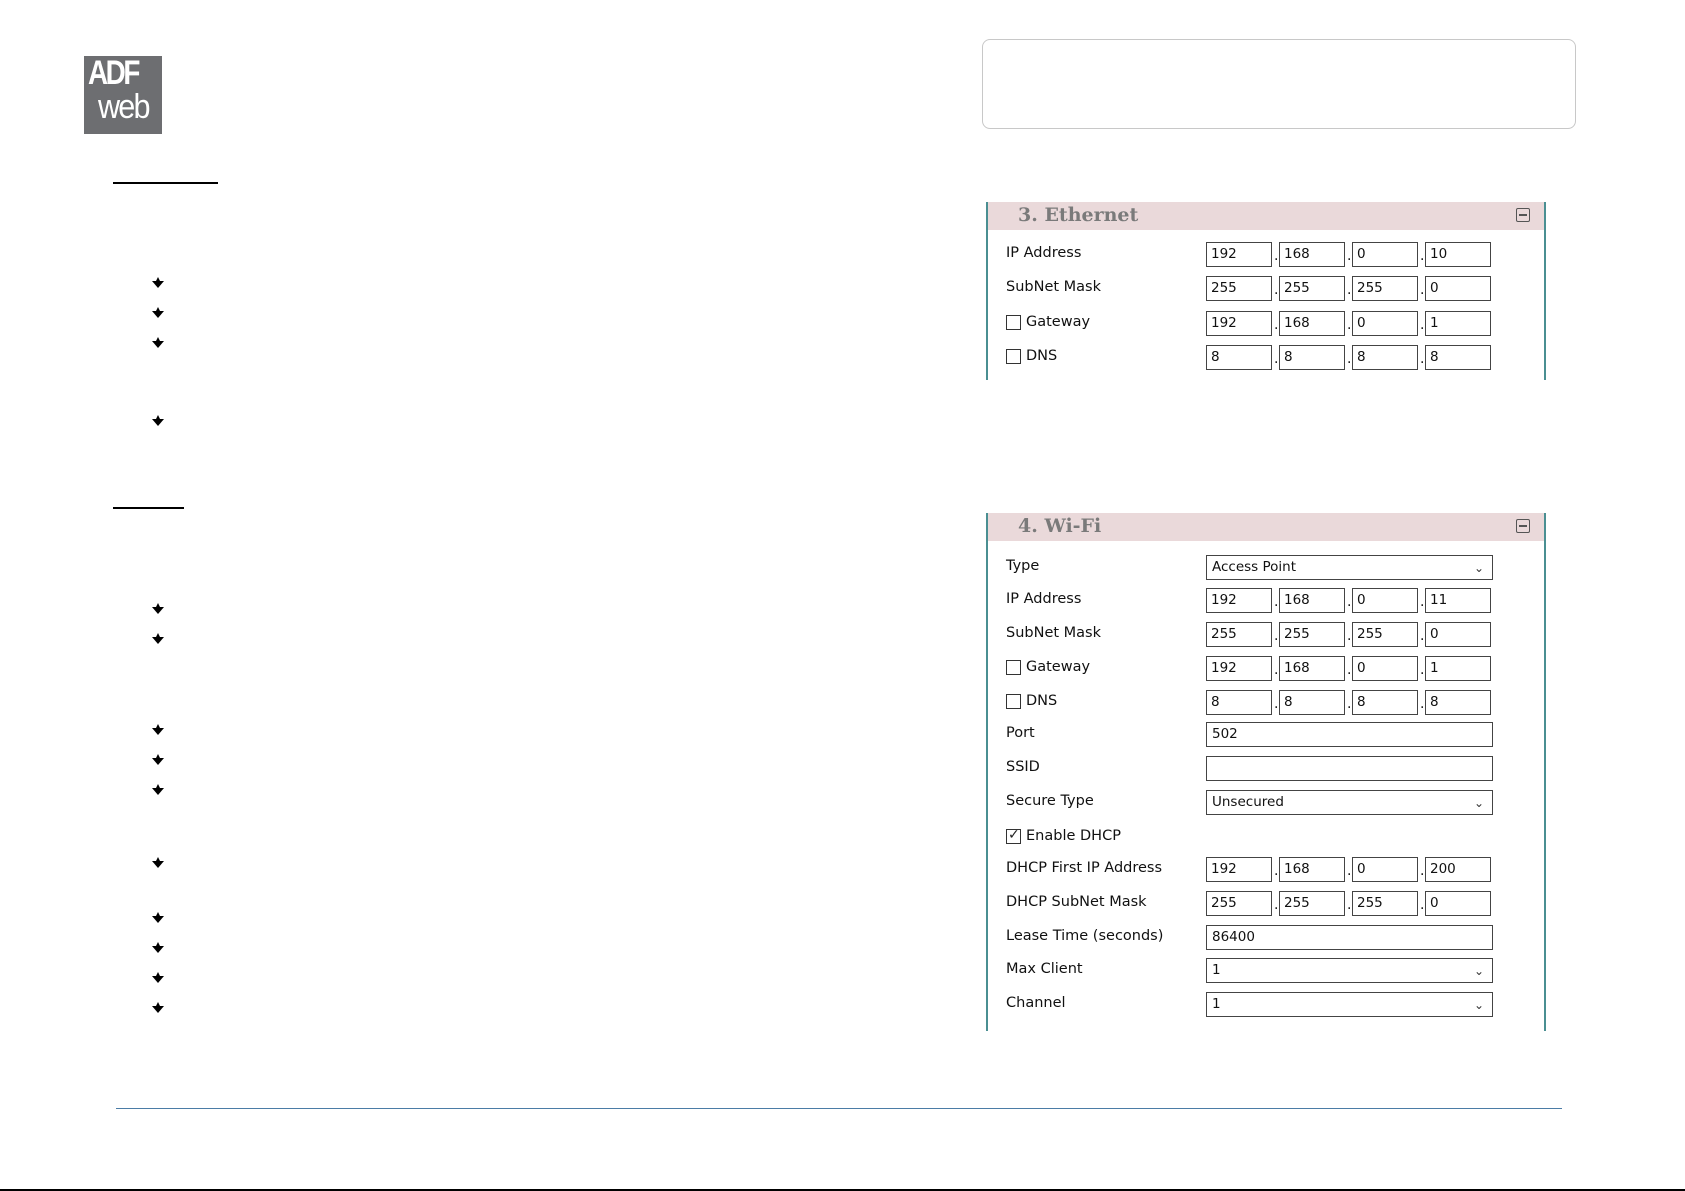 The image size is (1685, 1191). What do you see at coordinates (1348, 288) in the screenshot?
I see `ethernet-mask-input: 255. 255. 255. 0` at bounding box center [1348, 288].